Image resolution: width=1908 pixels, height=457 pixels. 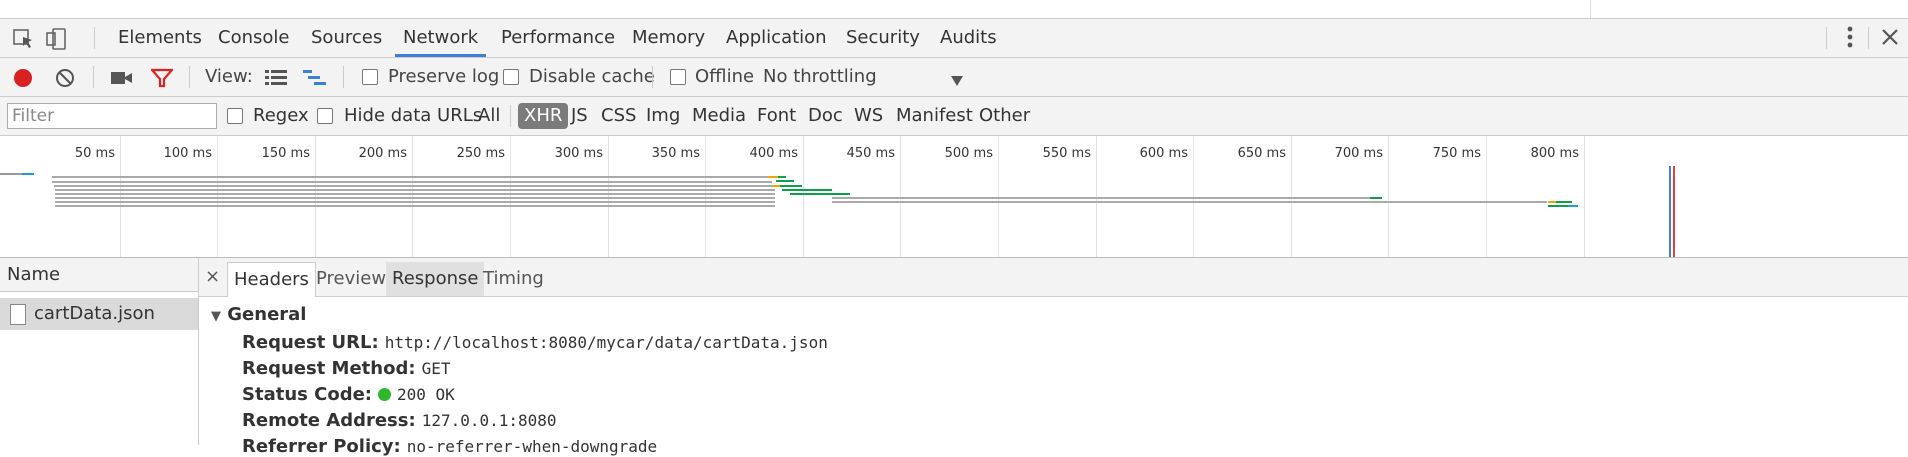 I want to click on timeline-tick-label: 750 ms, so click(x=1456, y=153).